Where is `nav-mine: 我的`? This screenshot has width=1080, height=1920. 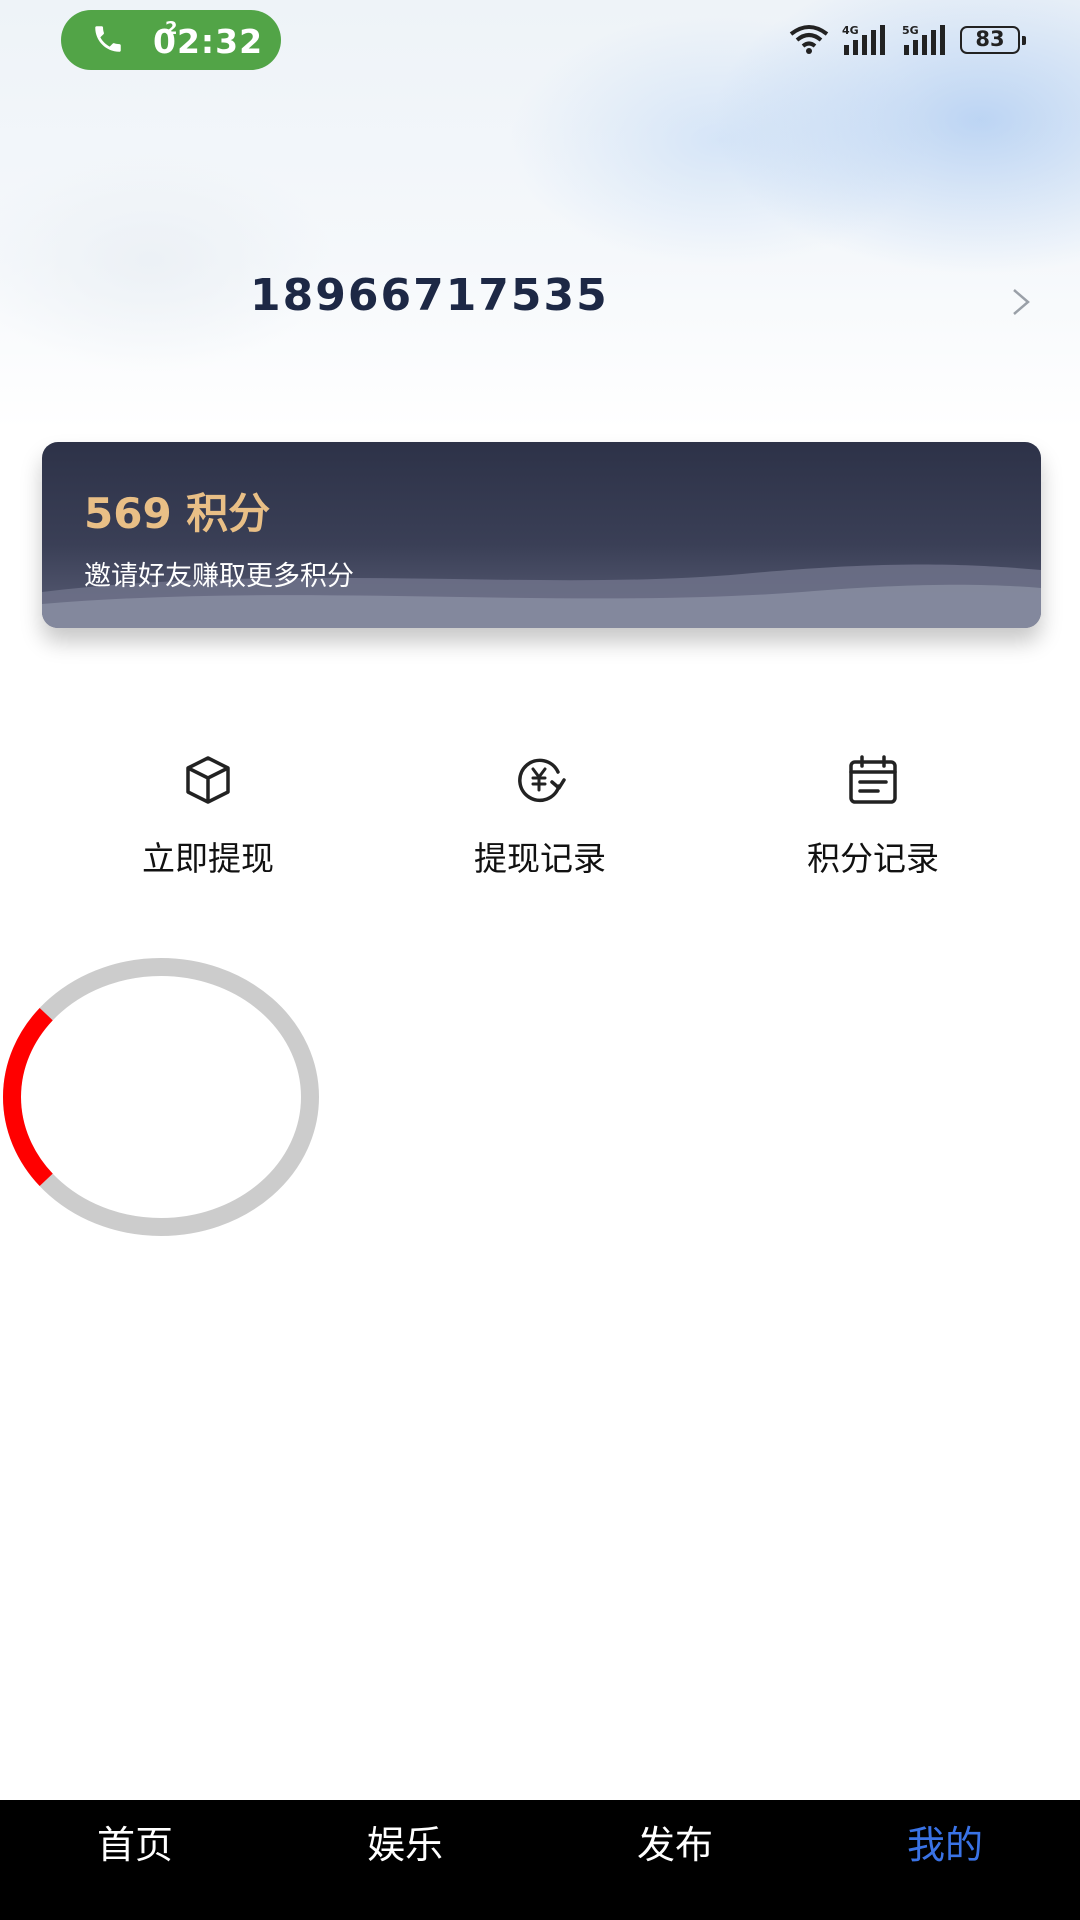
nav-mine: 我的 is located at coordinates (945, 1860).